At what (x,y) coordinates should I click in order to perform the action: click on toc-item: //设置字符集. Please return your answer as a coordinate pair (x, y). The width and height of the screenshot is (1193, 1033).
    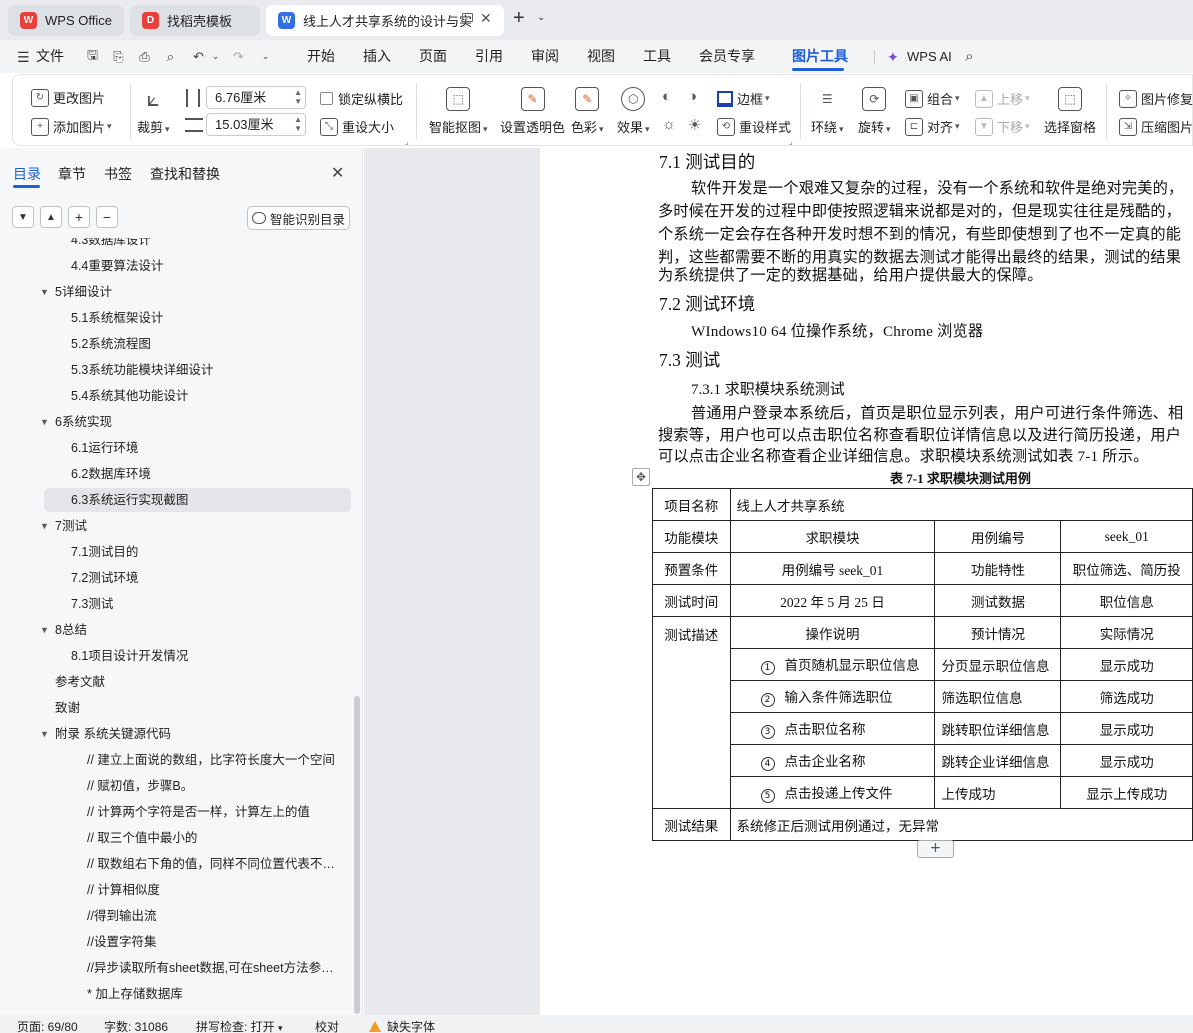
    Looking at the image, I should click on (177, 942).